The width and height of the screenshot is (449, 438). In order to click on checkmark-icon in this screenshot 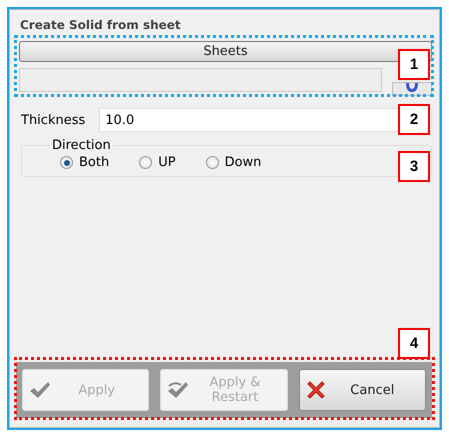, I will do `click(40, 390)`.